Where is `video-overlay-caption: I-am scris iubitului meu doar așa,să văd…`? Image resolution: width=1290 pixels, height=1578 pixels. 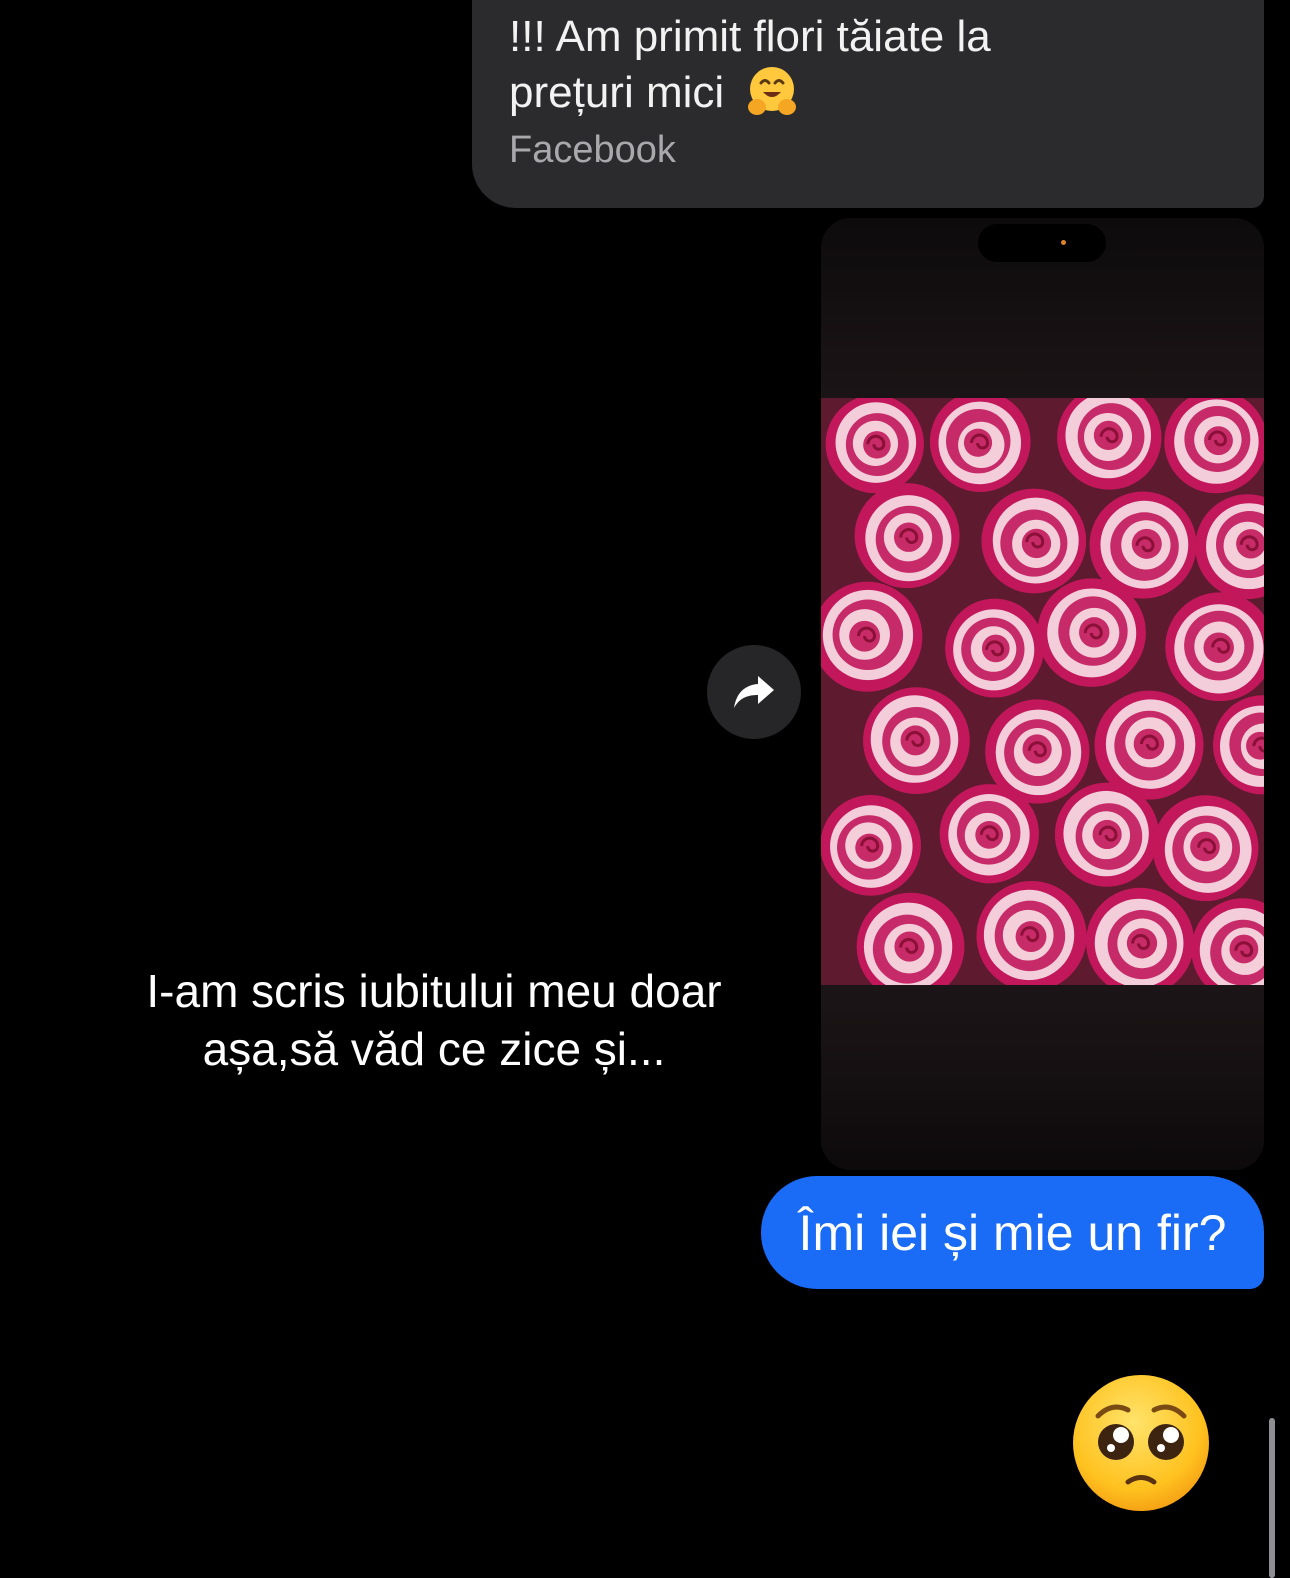
video-overlay-caption: I-am scris iubitului meu doar așa,să văd… is located at coordinates (434, 1020).